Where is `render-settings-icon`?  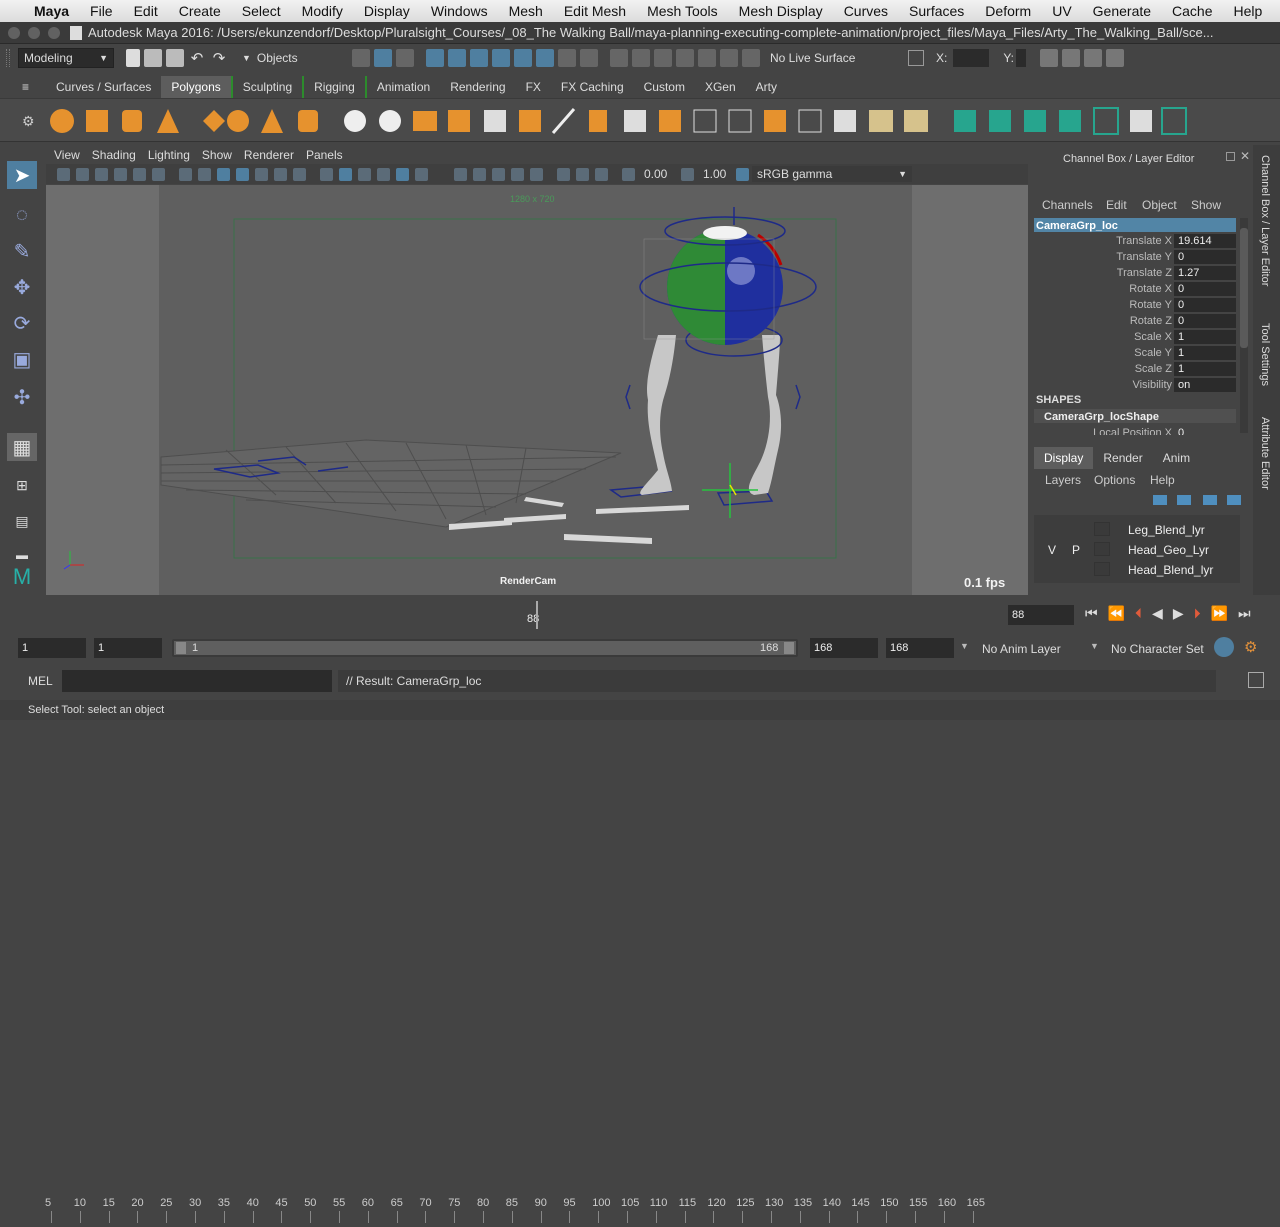
render-settings-icon is located at coordinates (1049, 58).